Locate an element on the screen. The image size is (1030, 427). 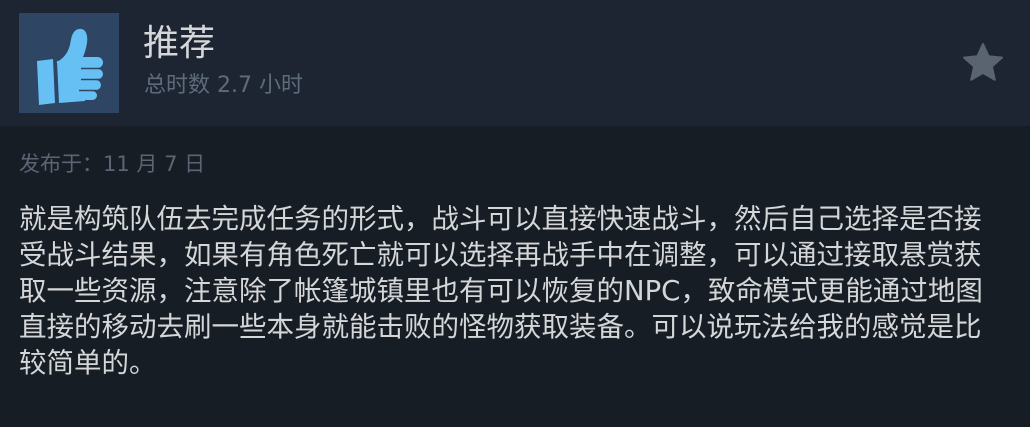
verdict-icon-box is located at coordinates (69, 63).